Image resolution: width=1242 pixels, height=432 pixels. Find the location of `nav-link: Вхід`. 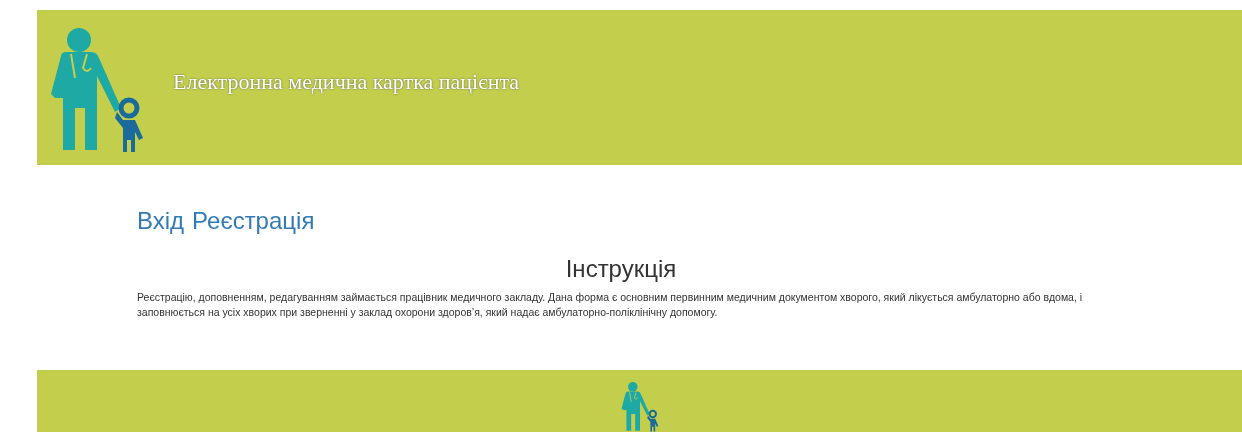

nav-link: Вхід is located at coordinates (161, 221).